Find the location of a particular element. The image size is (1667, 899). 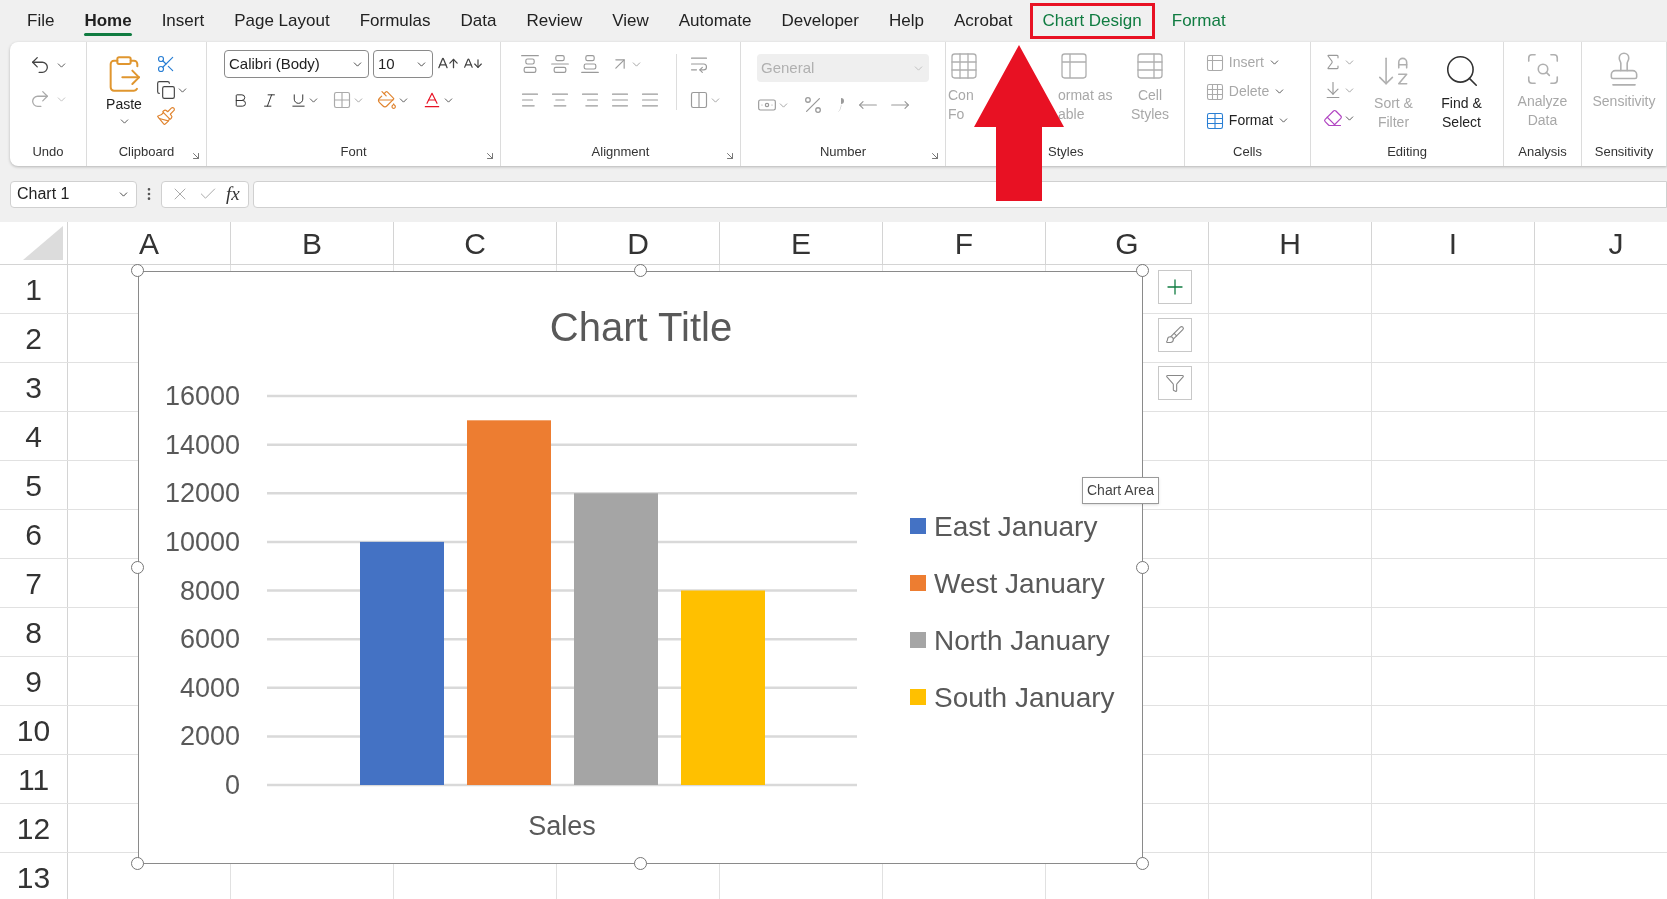

font-name-dropdown: Calibri (Body) is located at coordinates (296, 64).